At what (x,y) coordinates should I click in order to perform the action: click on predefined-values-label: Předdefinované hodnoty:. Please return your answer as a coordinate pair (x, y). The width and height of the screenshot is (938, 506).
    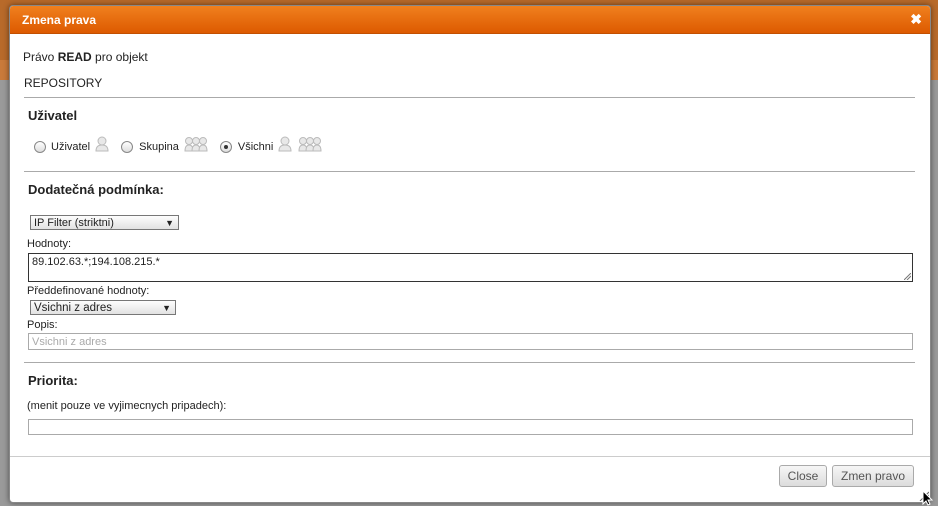
    Looking at the image, I should click on (88, 291).